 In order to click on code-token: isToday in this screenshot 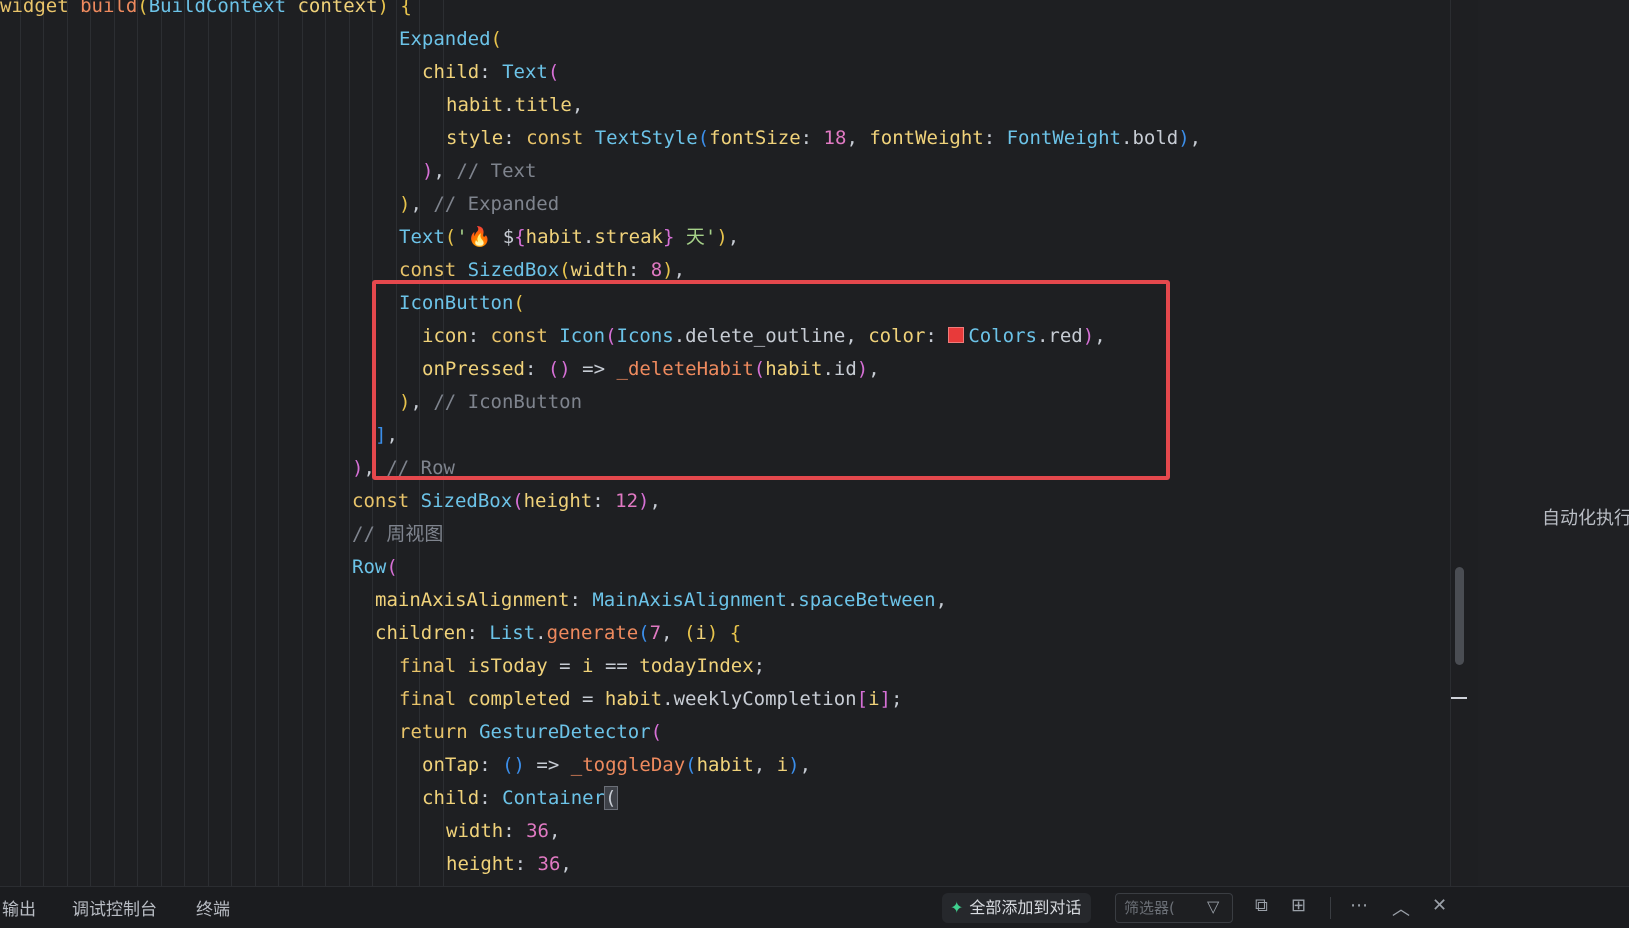, I will do `click(507, 666)`.